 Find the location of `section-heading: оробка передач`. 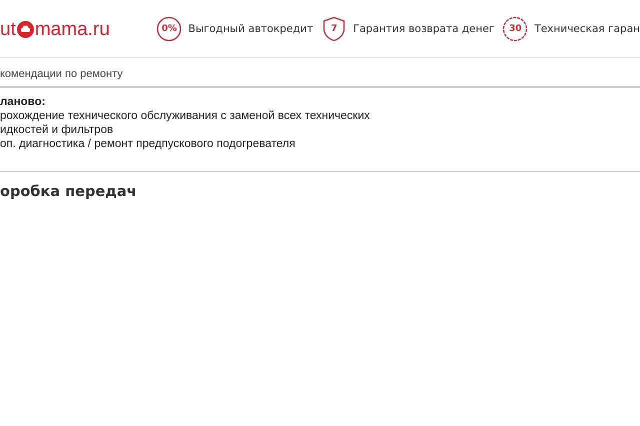

section-heading: оробка передач is located at coordinates (69, 192).